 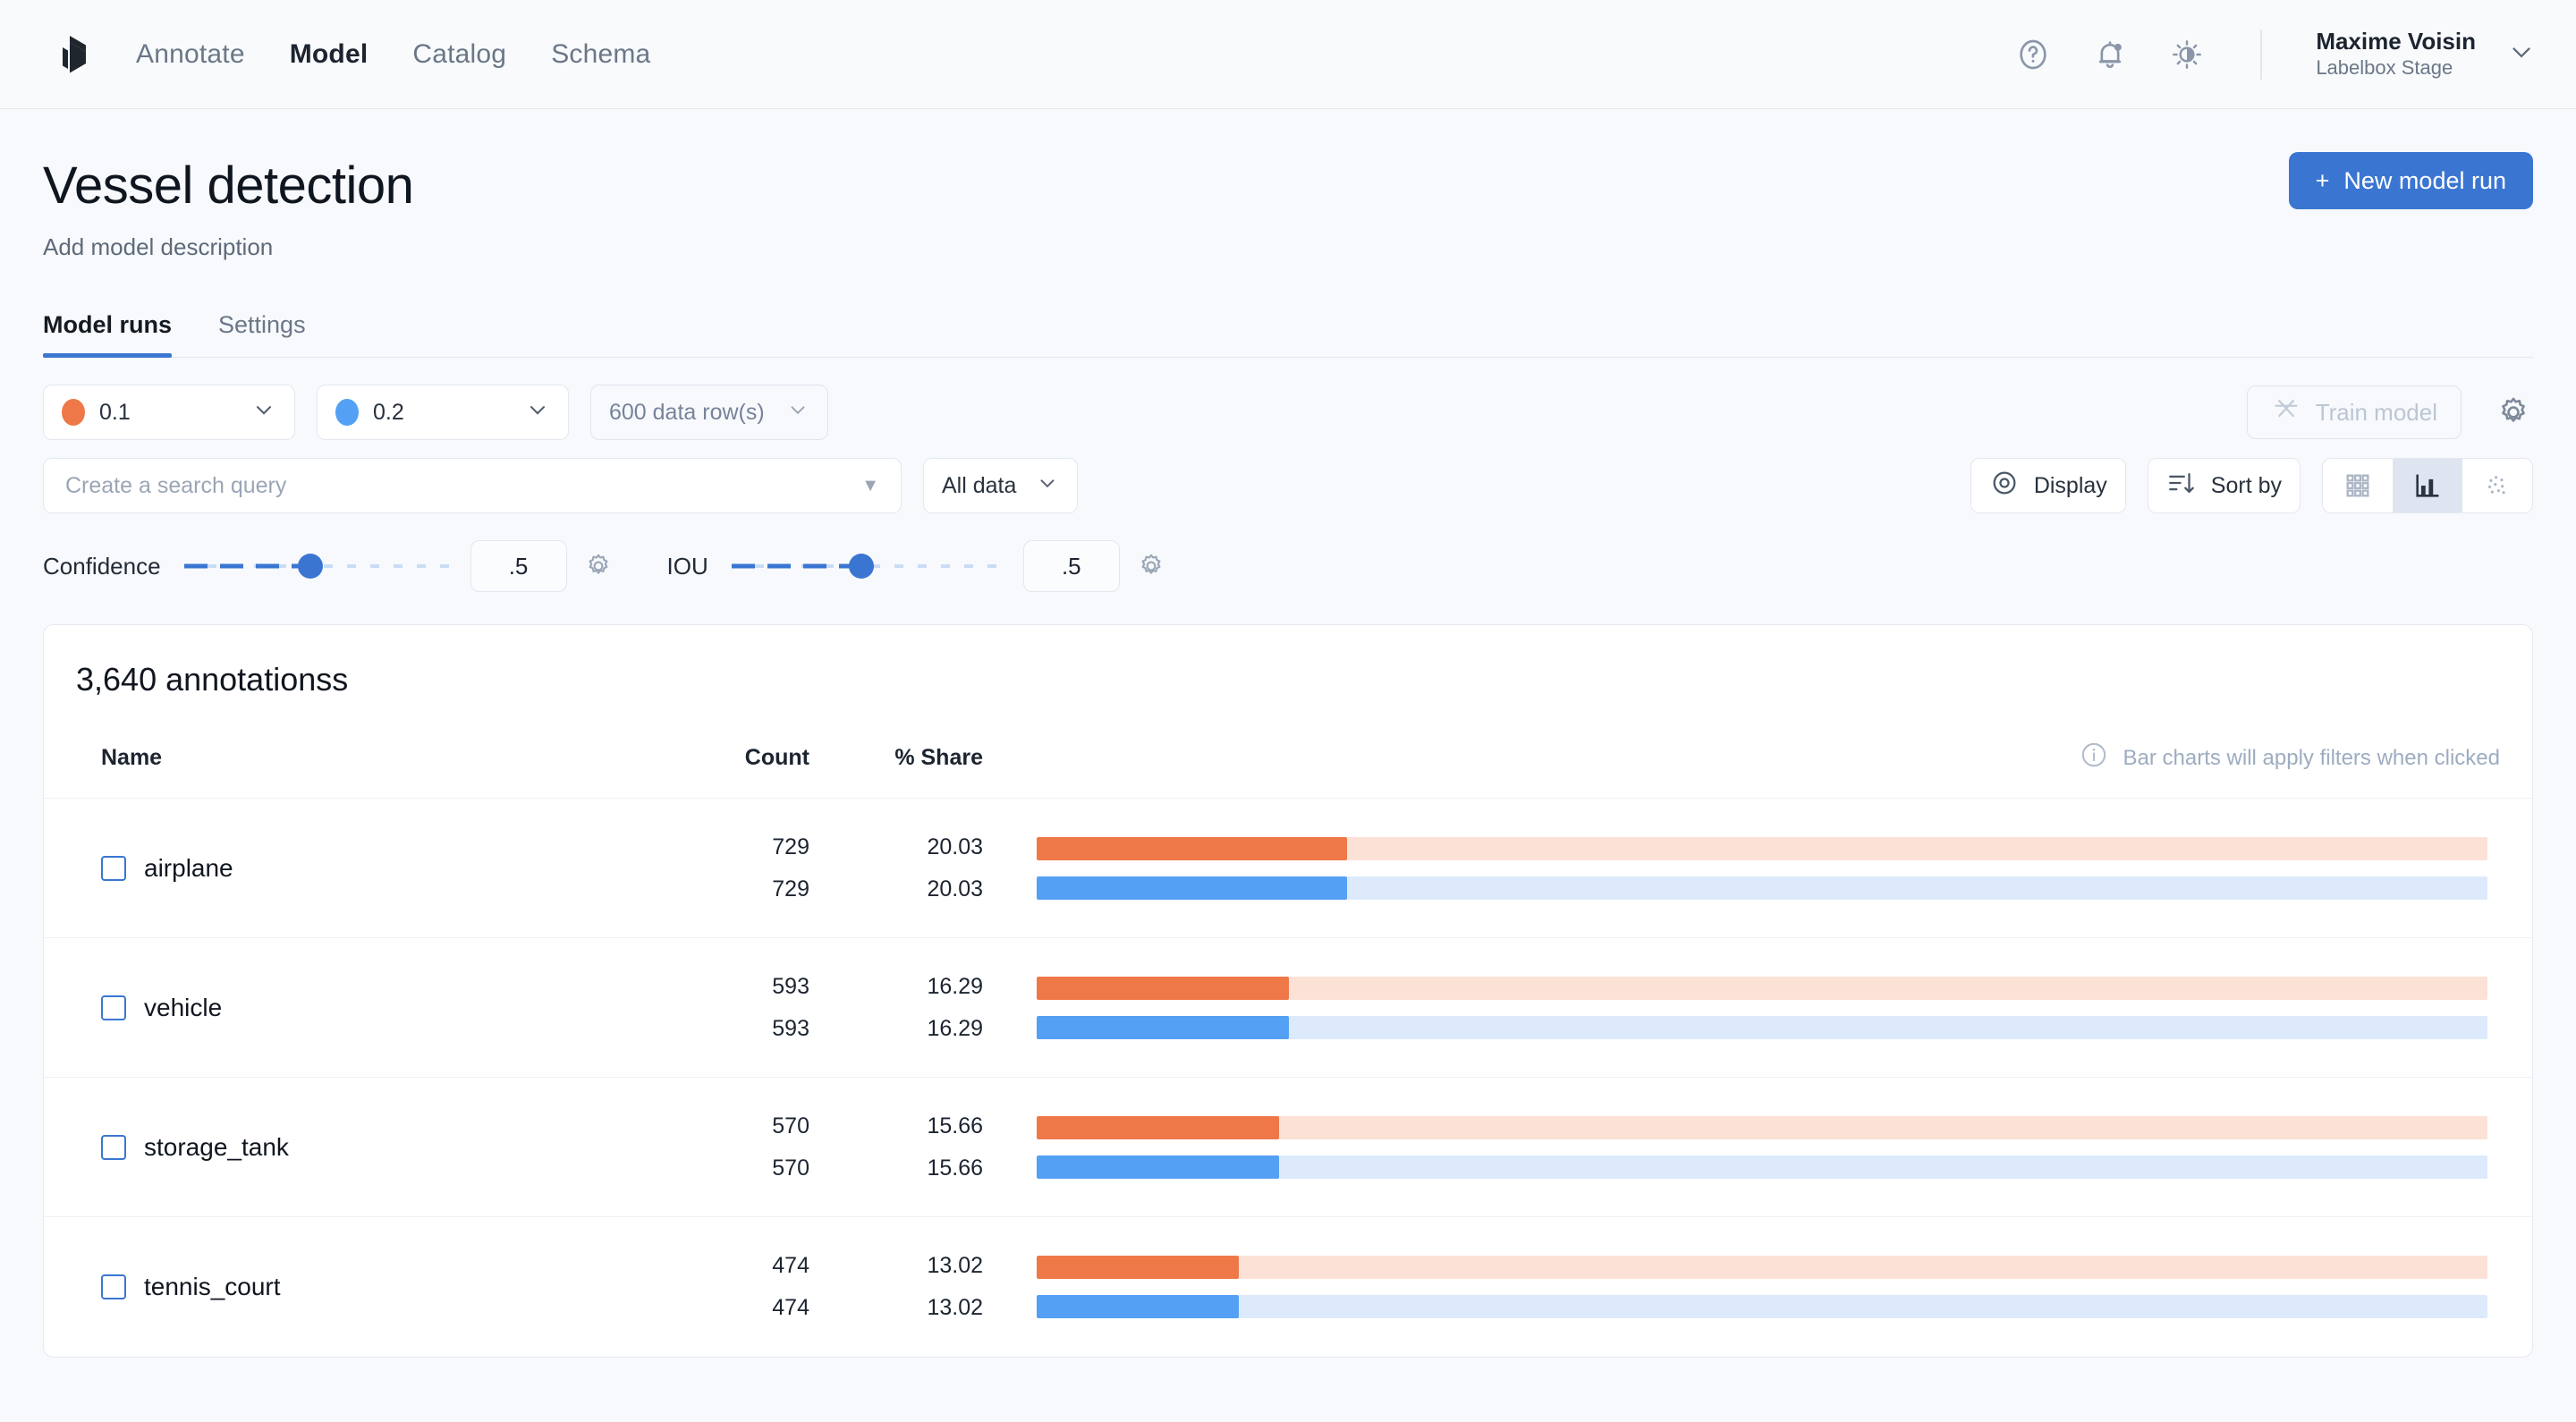 I want to click on table-row: storage_tank 570 570 15.66 15.66, so click(x=1288, y=1146).